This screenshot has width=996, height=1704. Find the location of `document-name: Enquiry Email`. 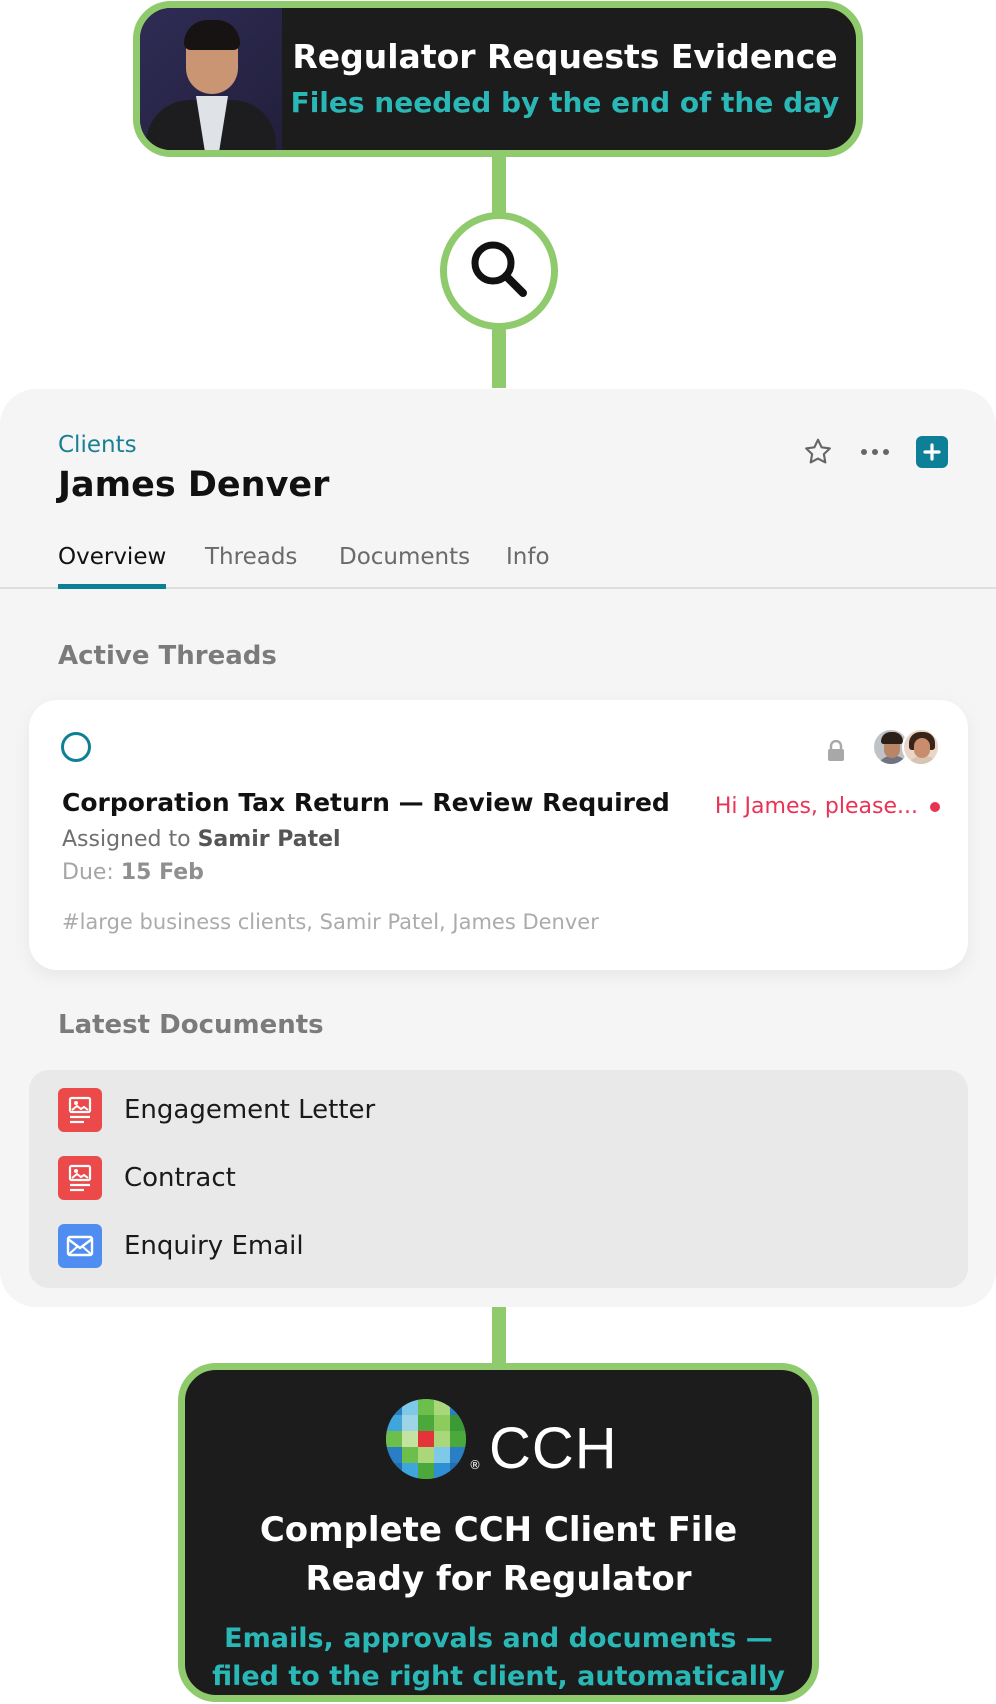

document-name: Enquiry Email is located at coordinates (214, 1246).